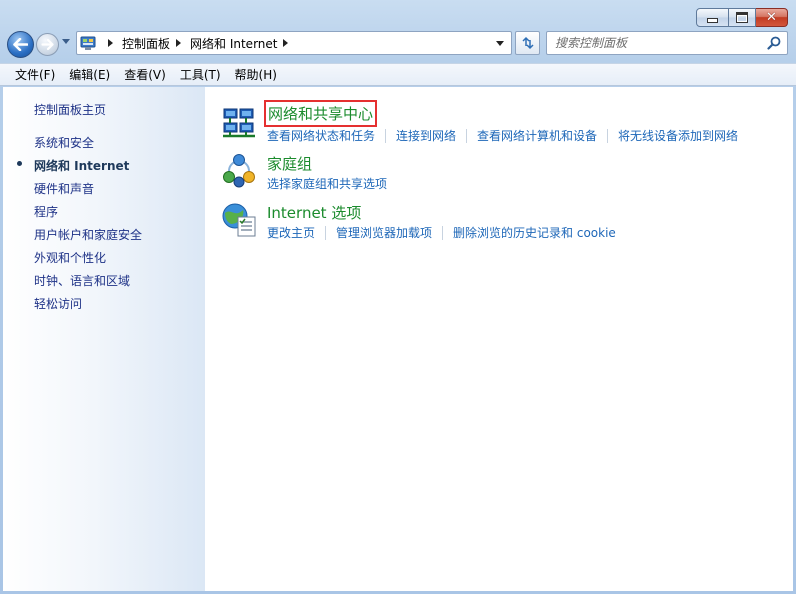  I want to click on minimize-button, so click(712, 17).